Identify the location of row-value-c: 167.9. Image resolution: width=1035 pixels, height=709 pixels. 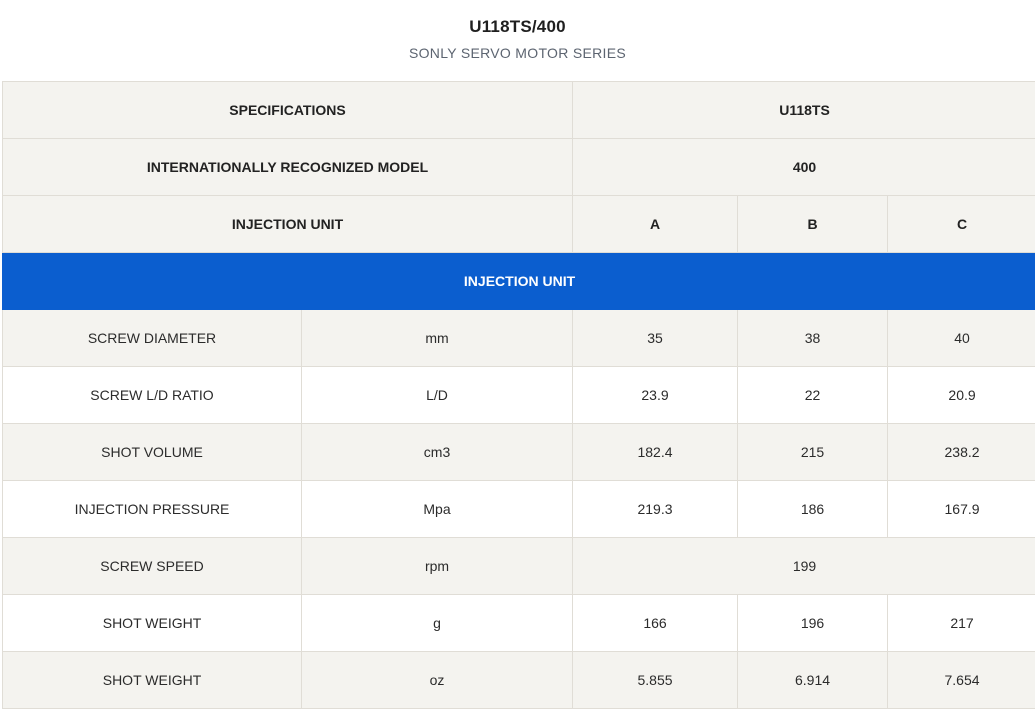
(961, 509).